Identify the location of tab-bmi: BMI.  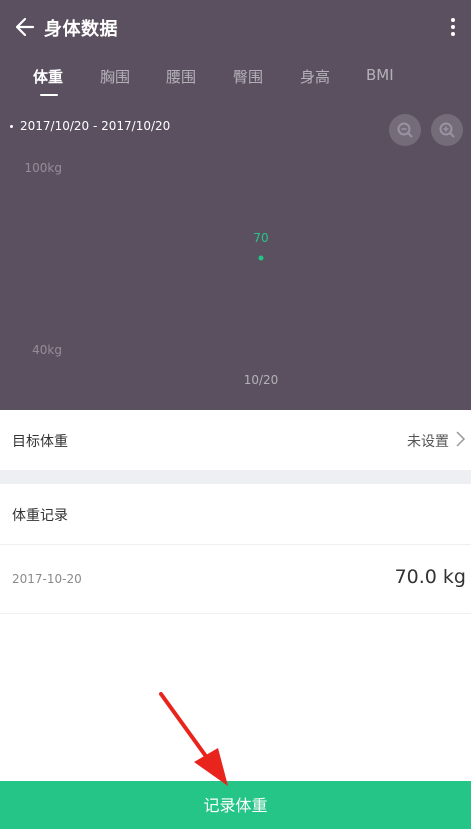
(380, 75).